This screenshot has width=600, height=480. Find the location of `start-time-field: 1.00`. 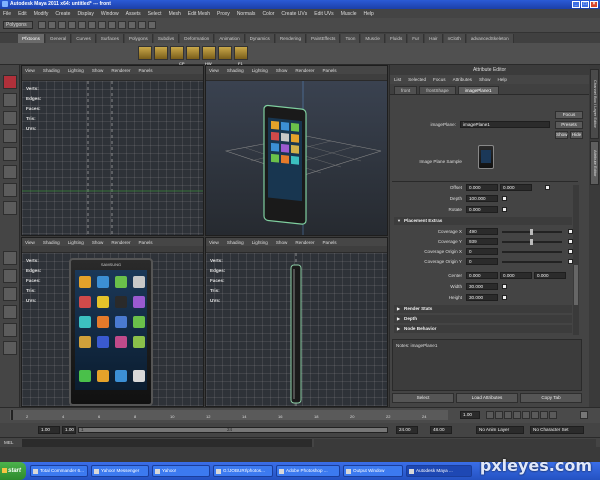

start-time-field: 1.00 is located at coordinates (49, 430).